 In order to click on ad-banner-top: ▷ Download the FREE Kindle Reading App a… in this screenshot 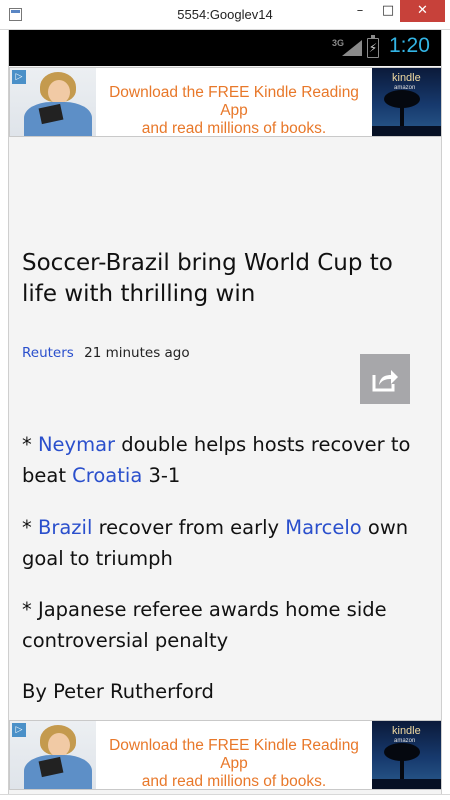, I will do `click(225, 102)`.